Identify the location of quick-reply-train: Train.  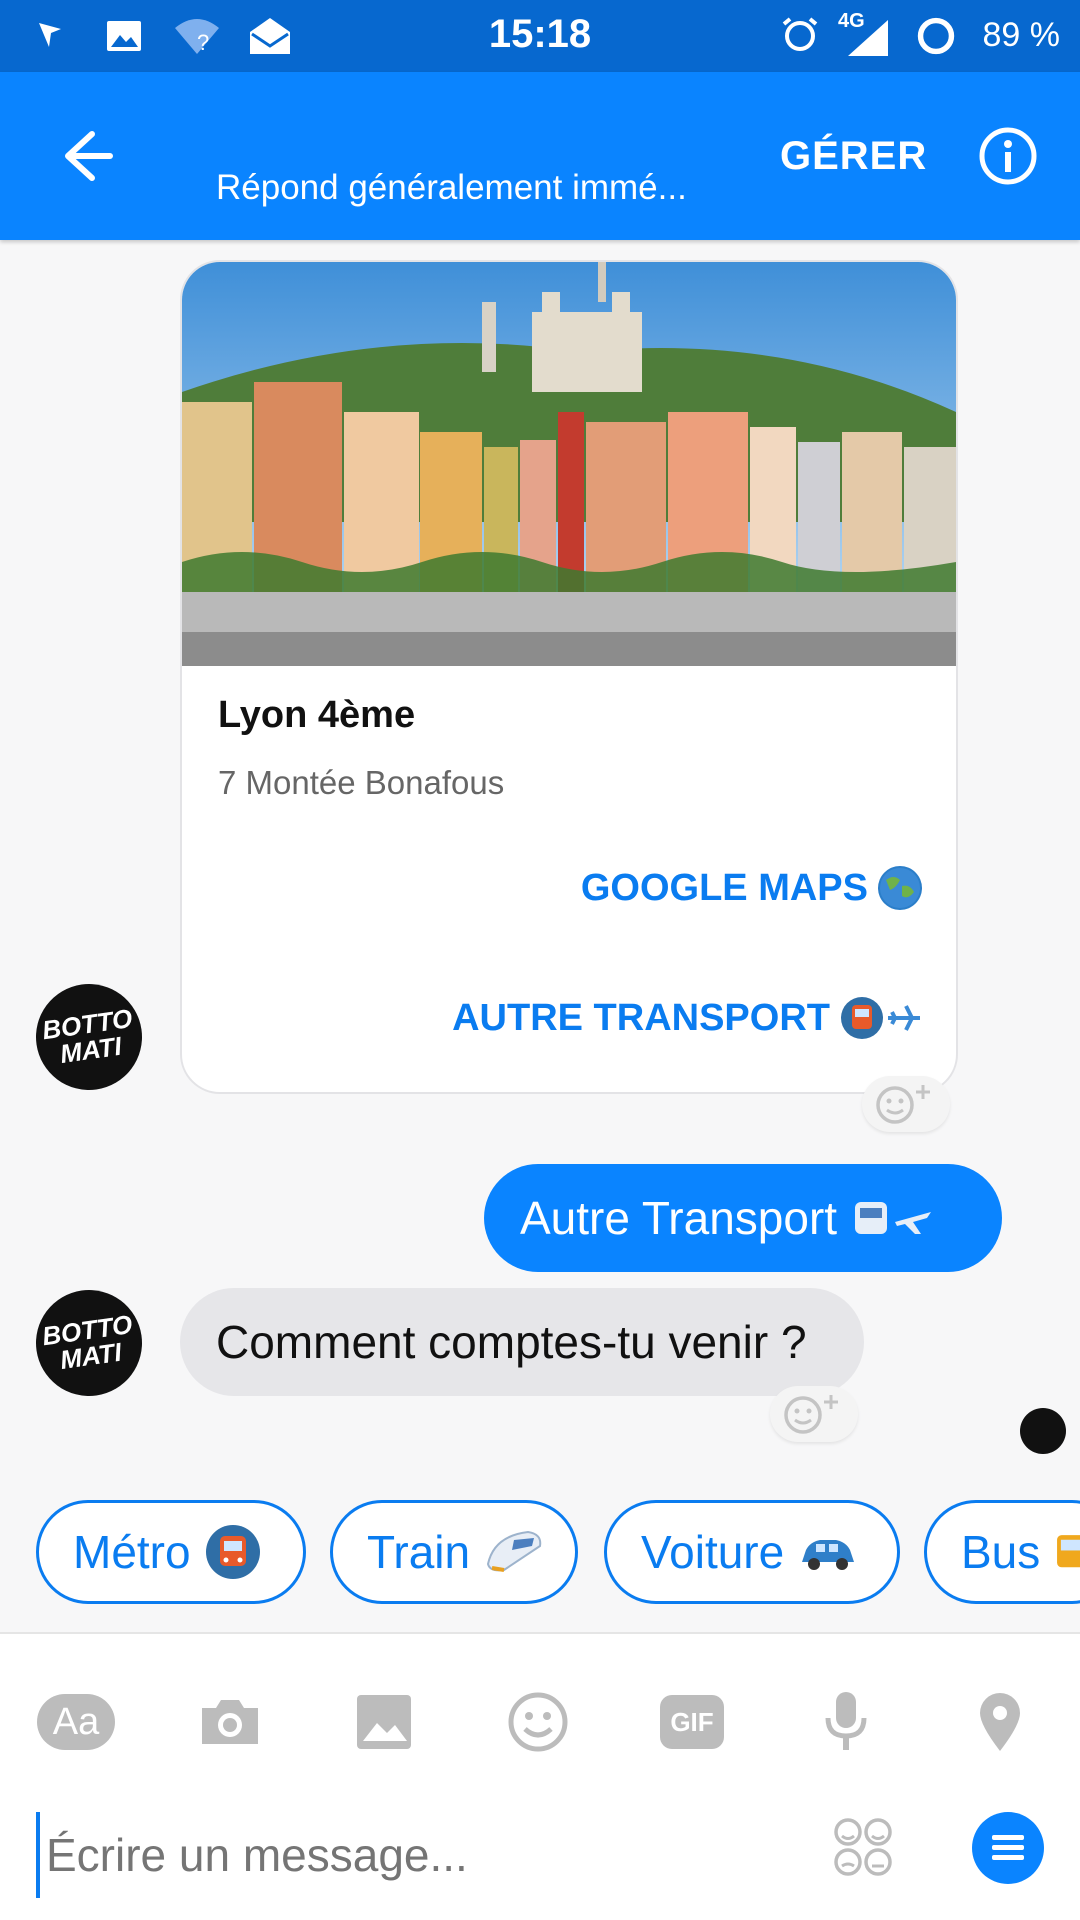
(454, 1552).